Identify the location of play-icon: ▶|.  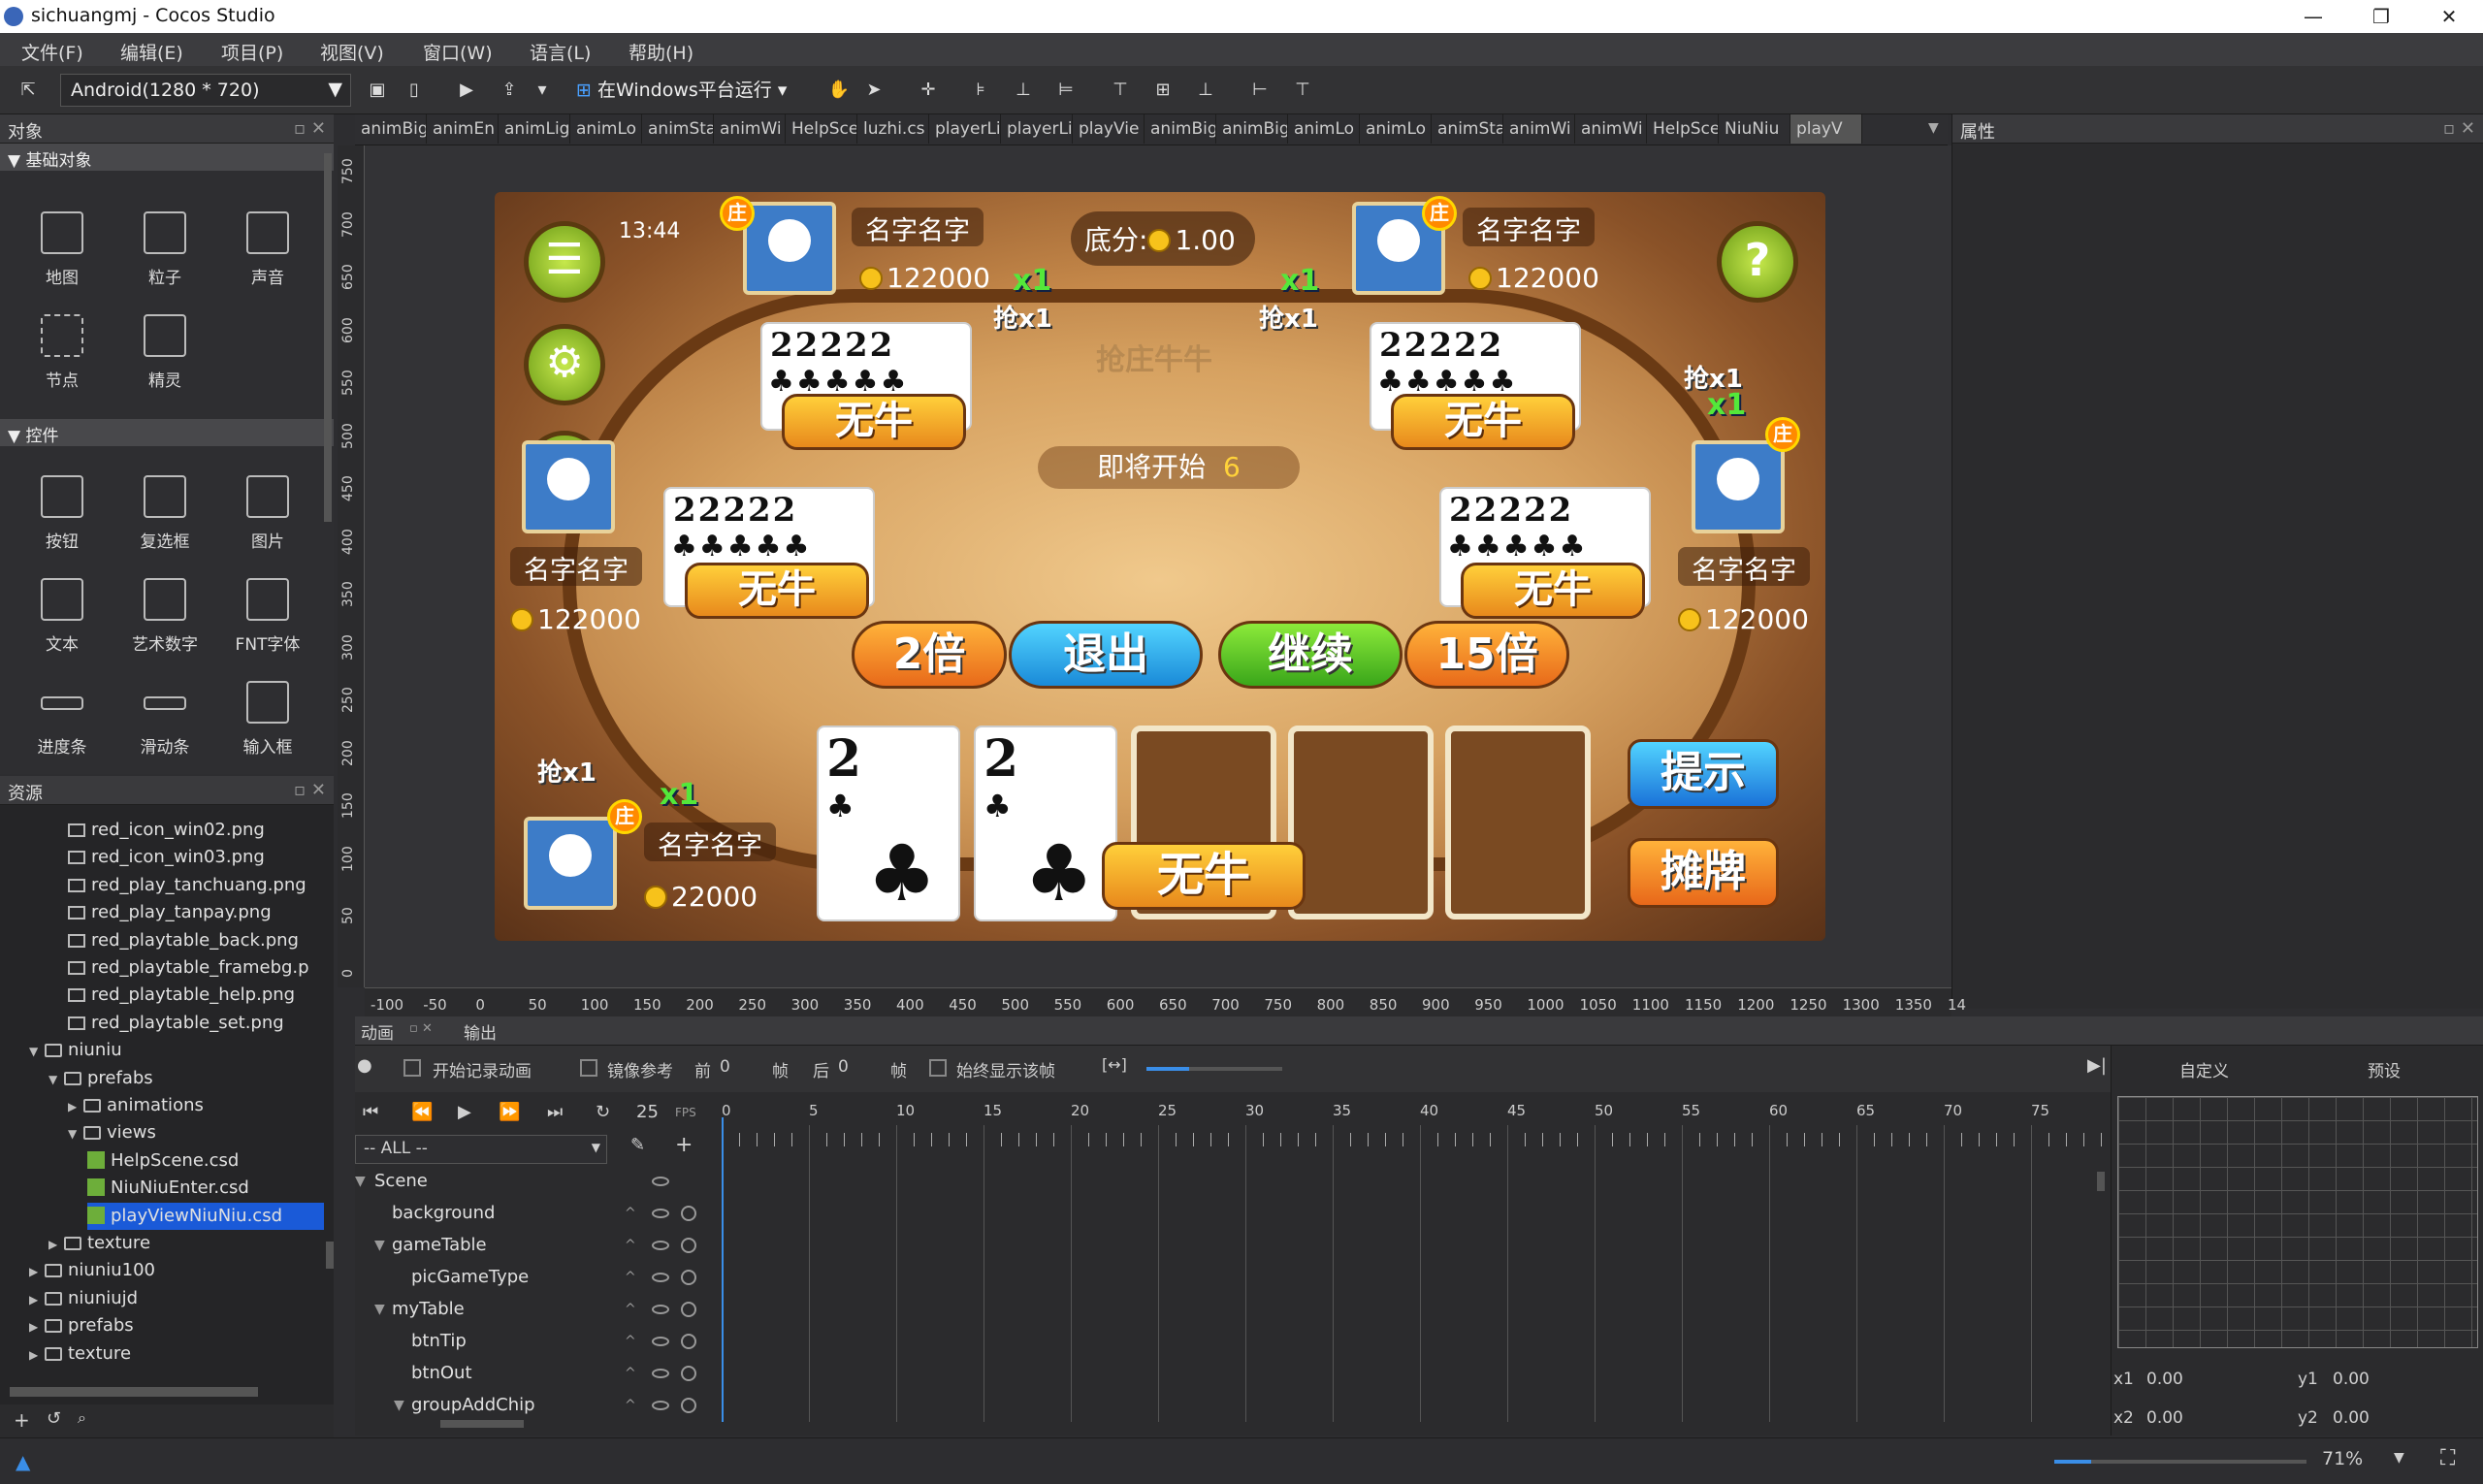
(2097, 1065).